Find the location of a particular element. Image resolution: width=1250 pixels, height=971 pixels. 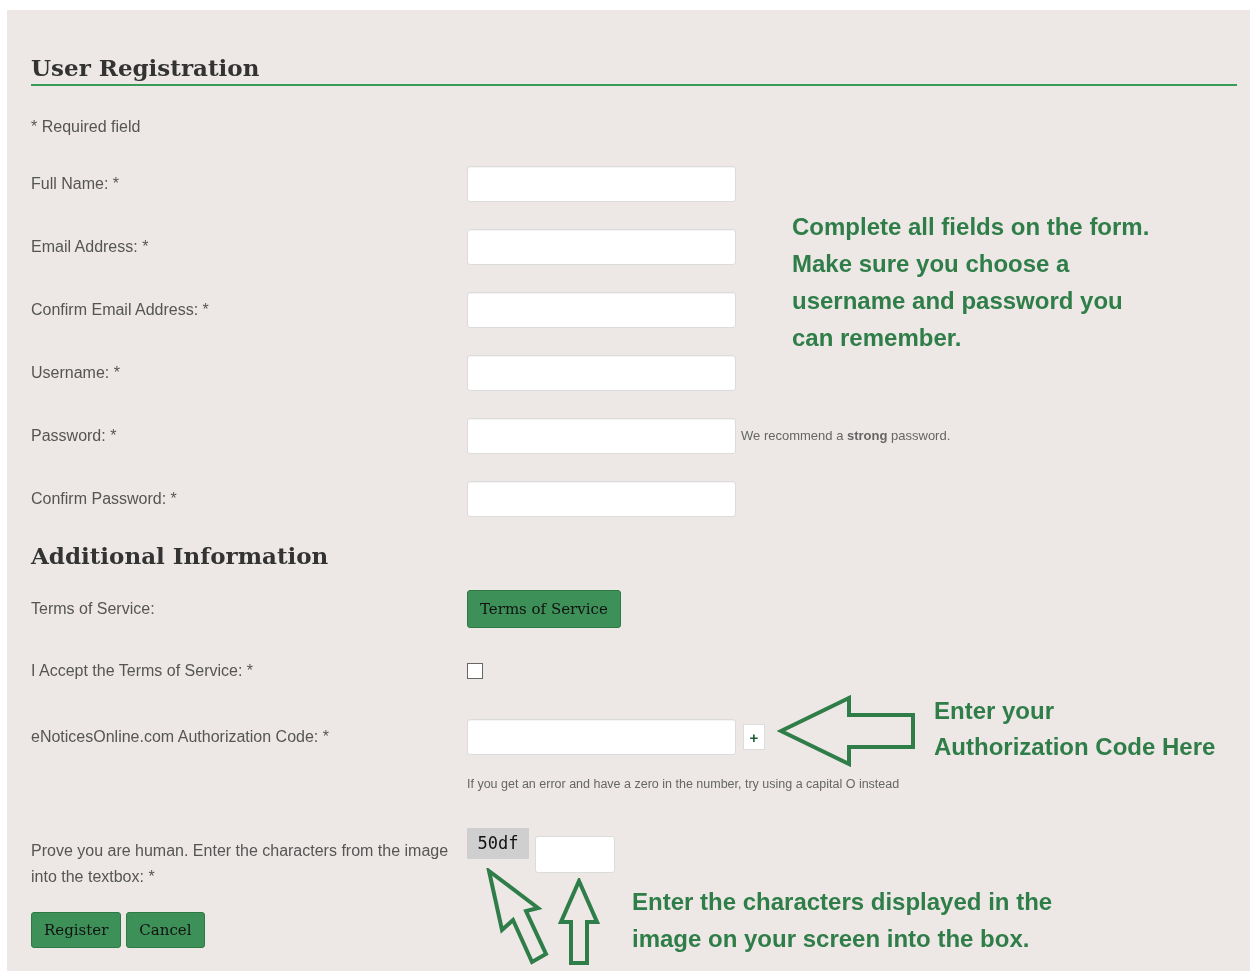

field-label: eNoticesOnline.com Authorization Code: * is located at coordinates (180, 737).